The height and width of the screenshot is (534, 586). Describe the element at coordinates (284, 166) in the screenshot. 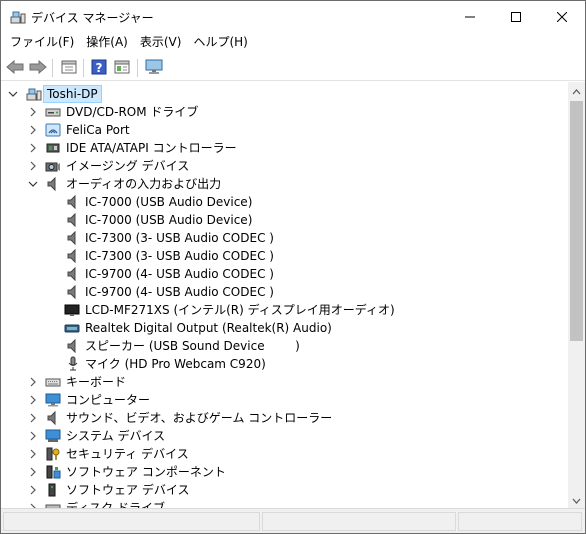

I see `tree-category: イメージング デバイス` at that location.